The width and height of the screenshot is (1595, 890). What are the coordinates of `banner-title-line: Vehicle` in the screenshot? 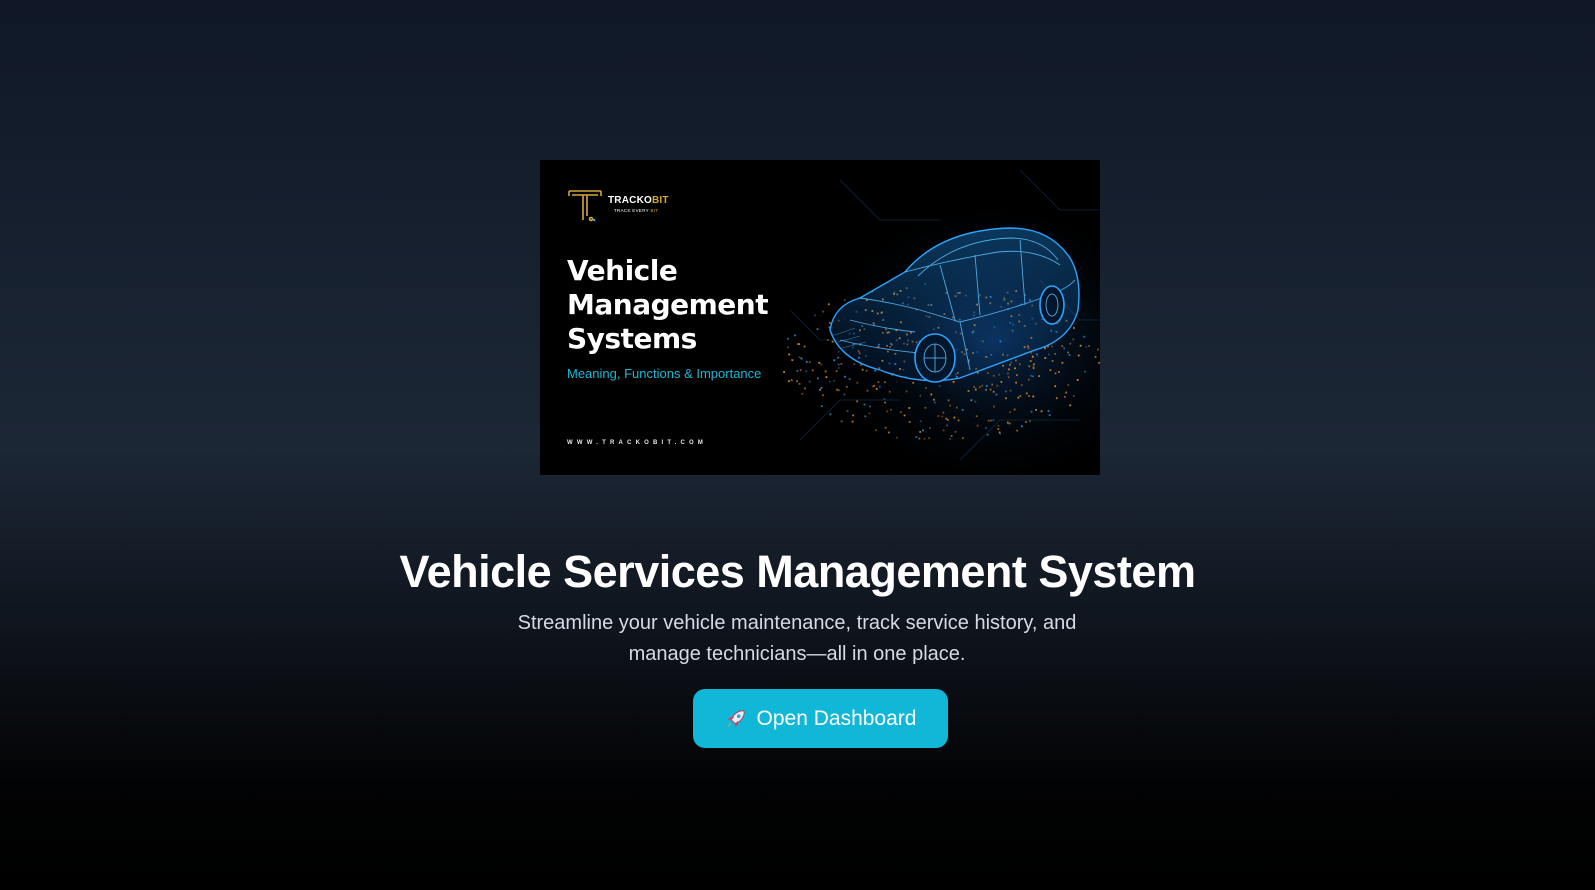 It's located at (622, 270).